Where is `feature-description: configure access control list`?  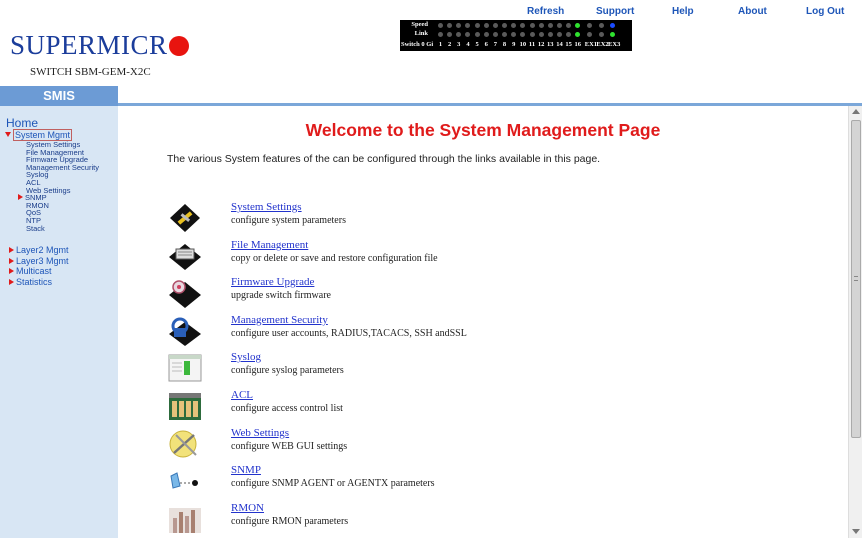
feature-description: configure access control list is located at coordinates (287, 408).